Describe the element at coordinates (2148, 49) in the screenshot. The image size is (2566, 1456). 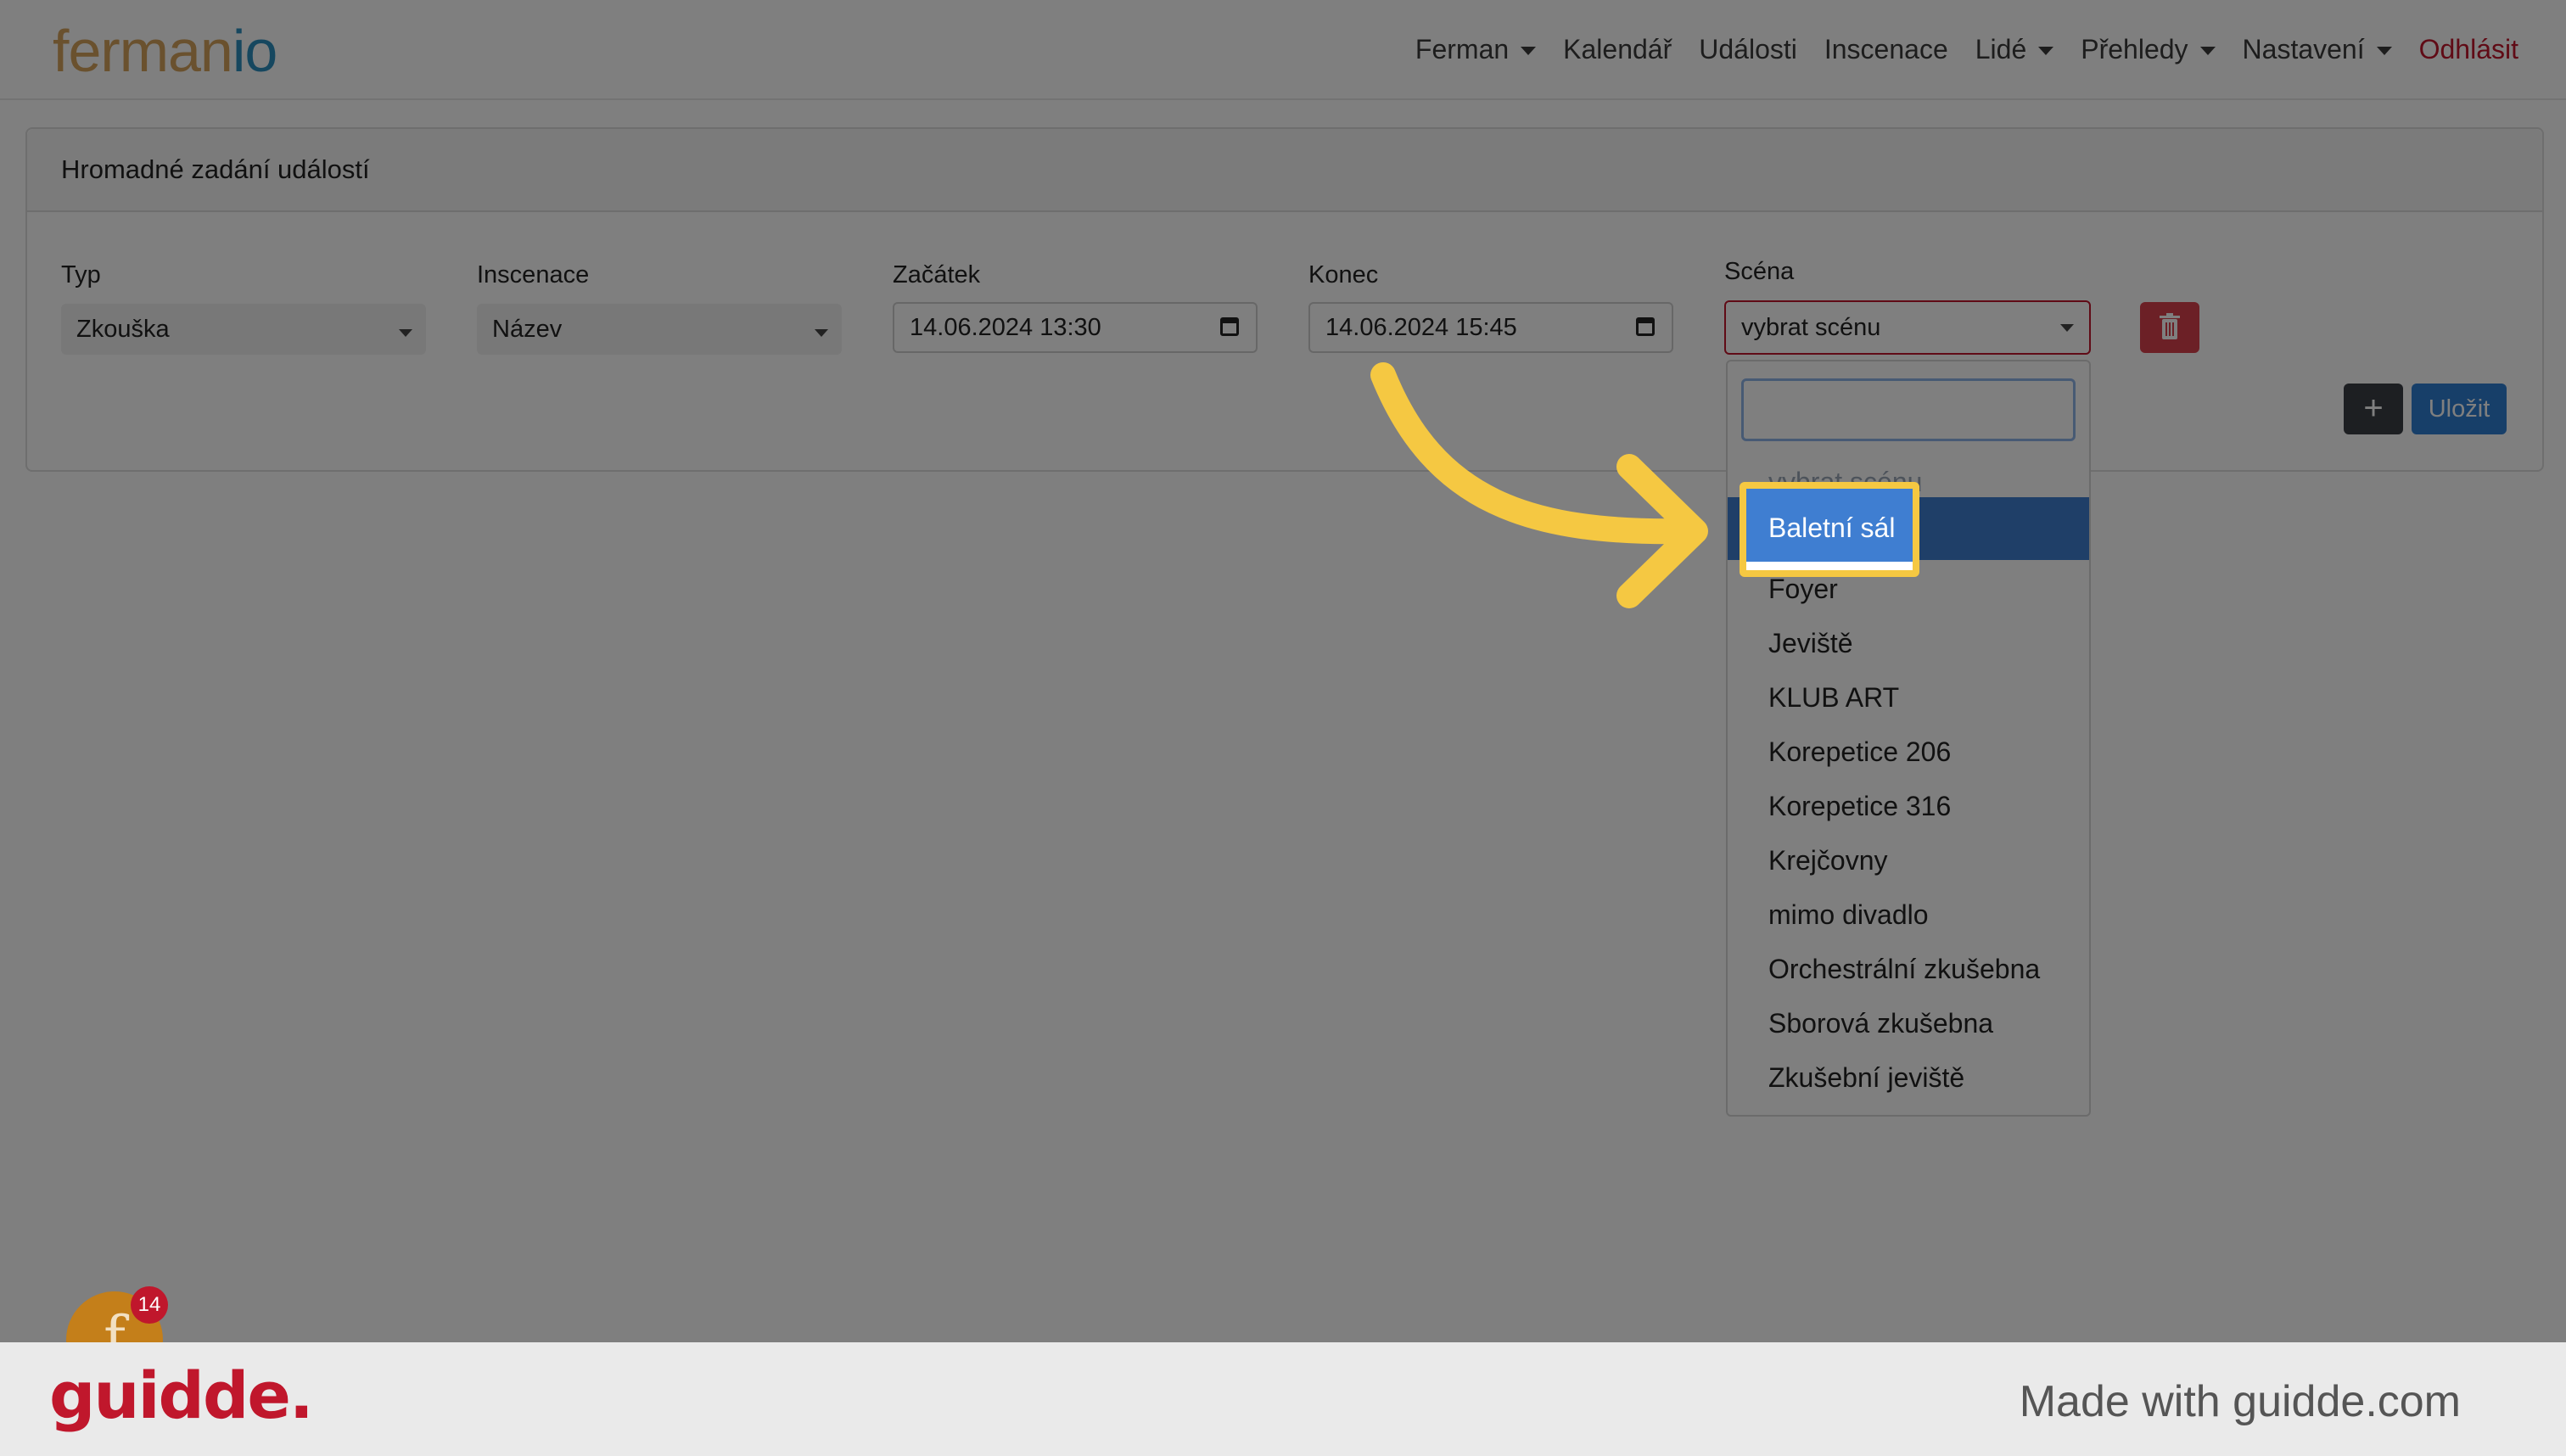
I see `nav-prehledy: Přehledy` at that location.